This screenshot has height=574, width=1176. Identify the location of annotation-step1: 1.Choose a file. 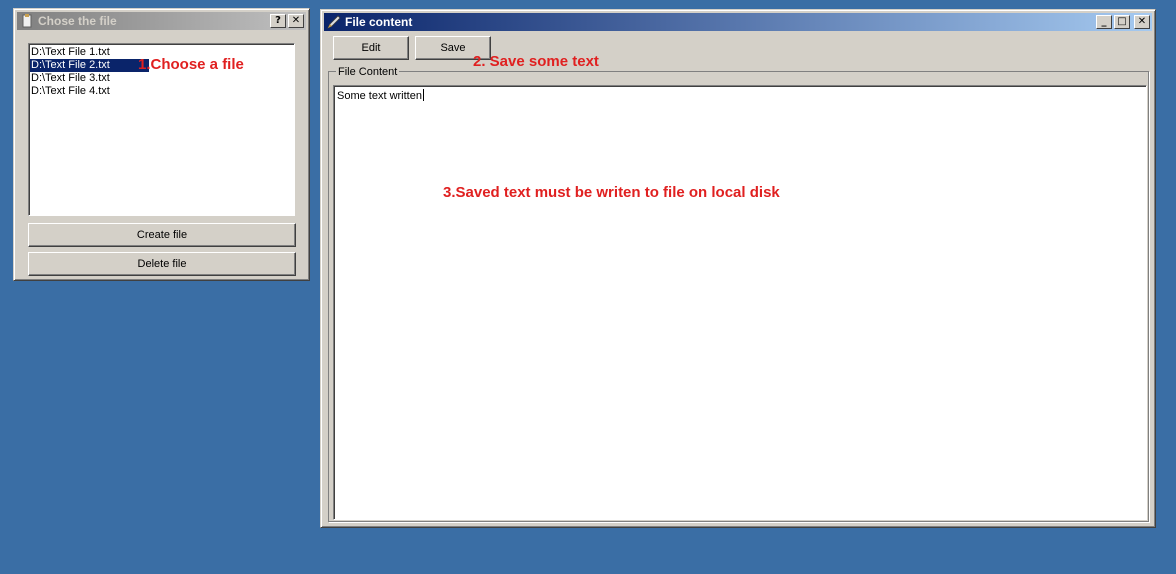
(191, 64).